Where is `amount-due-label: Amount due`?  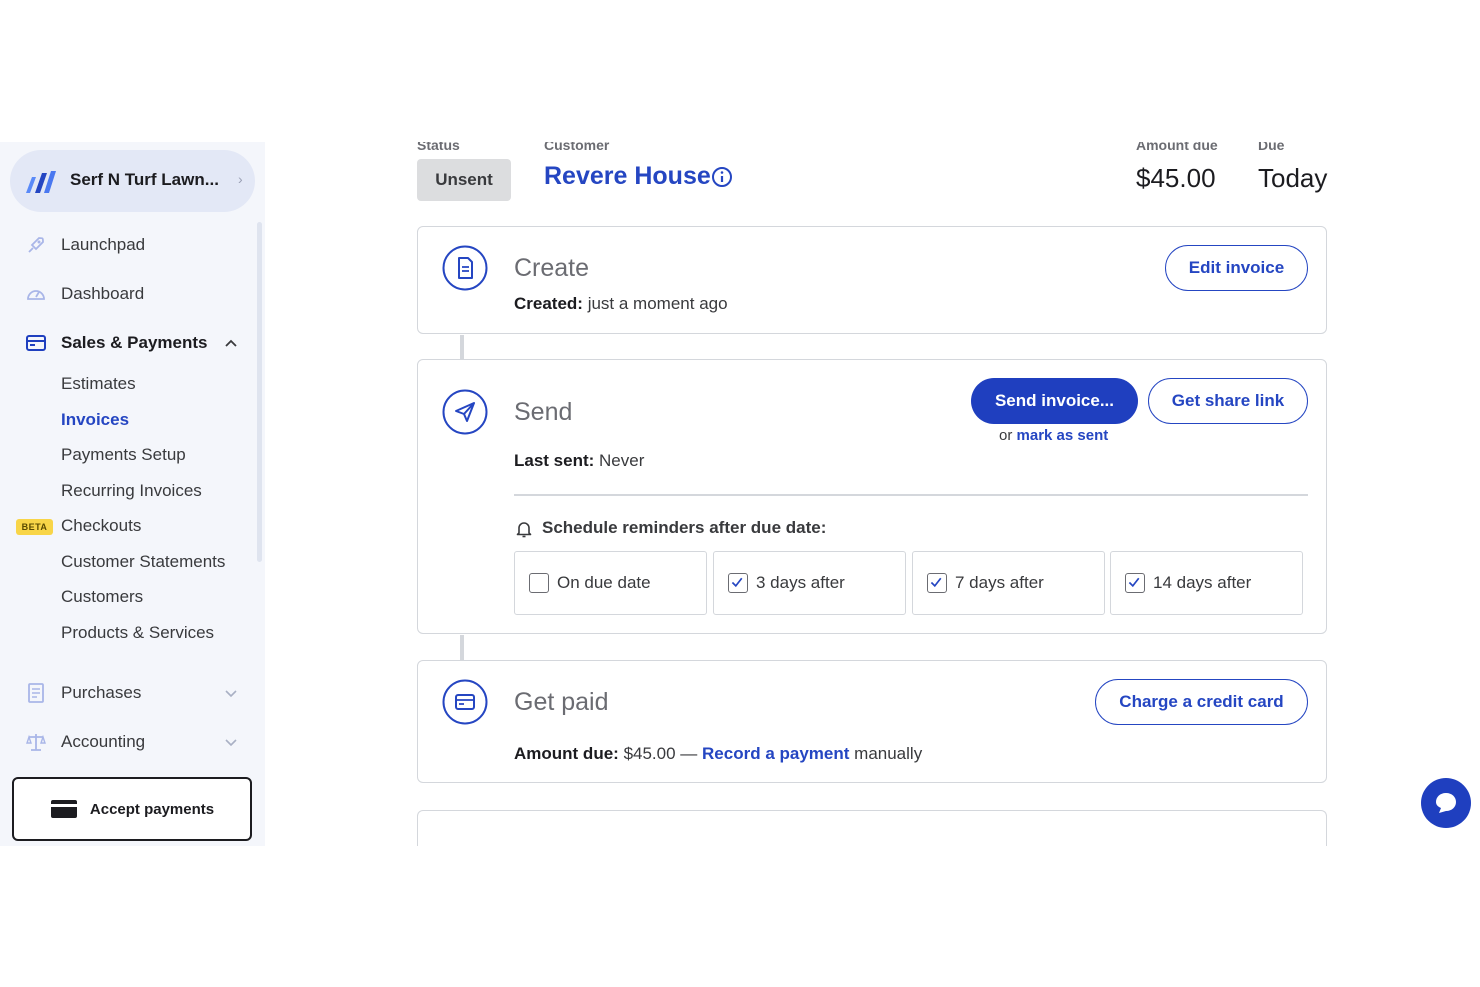 amount-due-label: Amount due is located at coordinates (1177, 147).